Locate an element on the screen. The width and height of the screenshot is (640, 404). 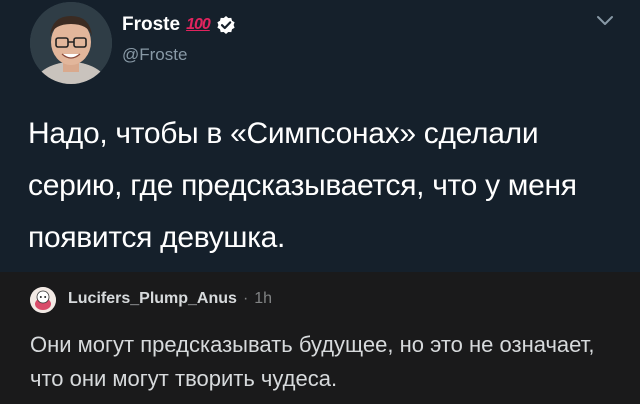
display-name: Froste is located at coordinates (151, 25).